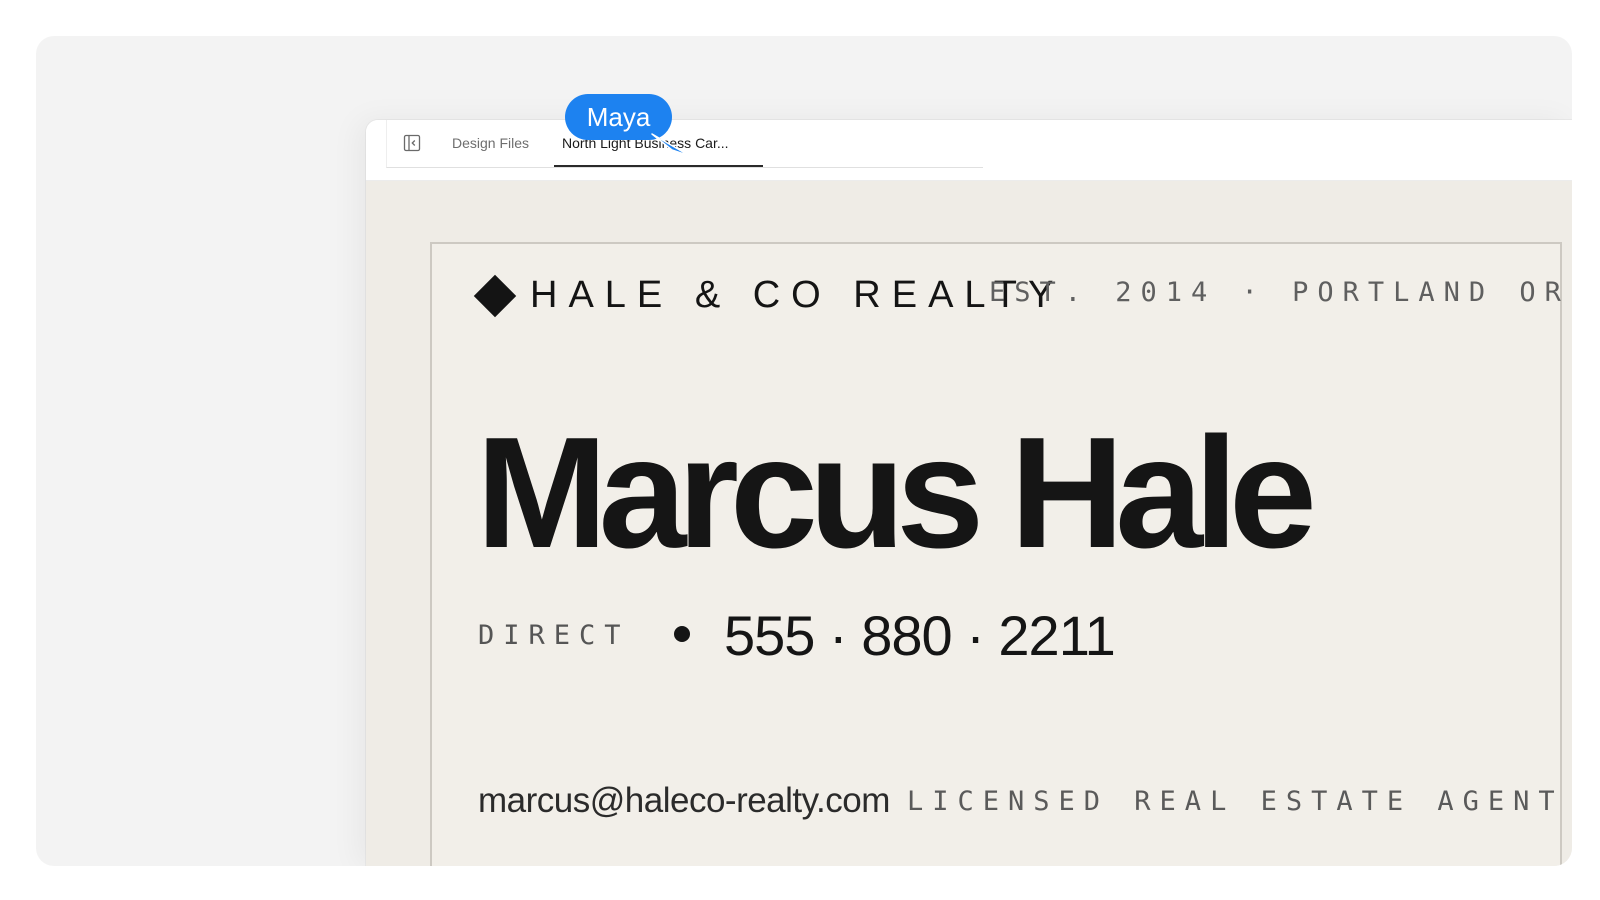 The image size is (1600, 900). Describe the element at coordinates (920, 636) in the screenshot. I see `phone-number: 555 · 880 · 2211` at that location.